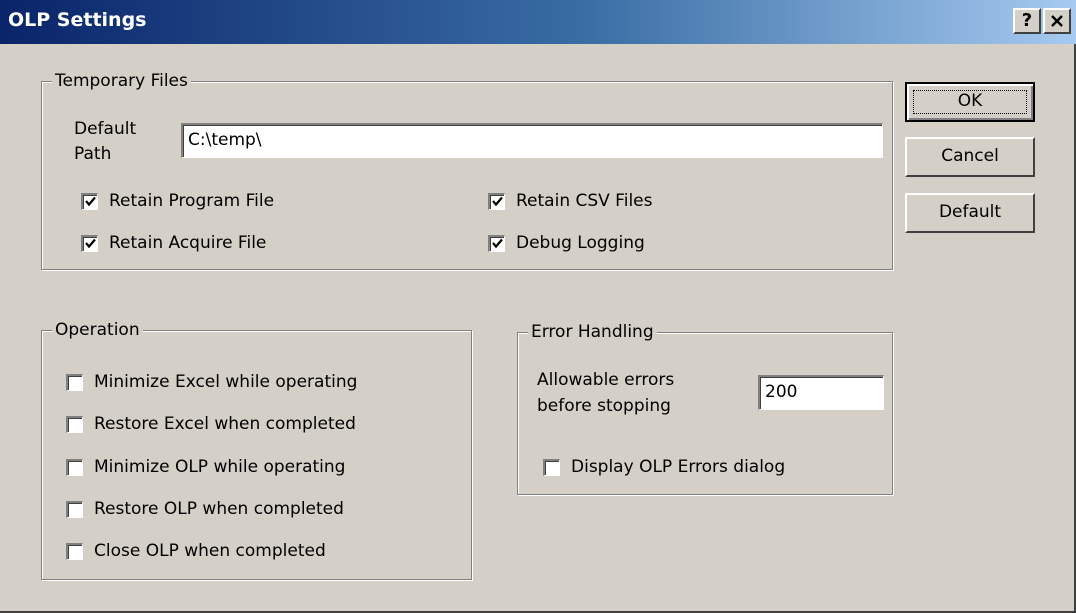  Describe the element at coordinates (606, 380) in the screenshot. I see `allowable-errors-label-line1: Allowable errors` at that location.